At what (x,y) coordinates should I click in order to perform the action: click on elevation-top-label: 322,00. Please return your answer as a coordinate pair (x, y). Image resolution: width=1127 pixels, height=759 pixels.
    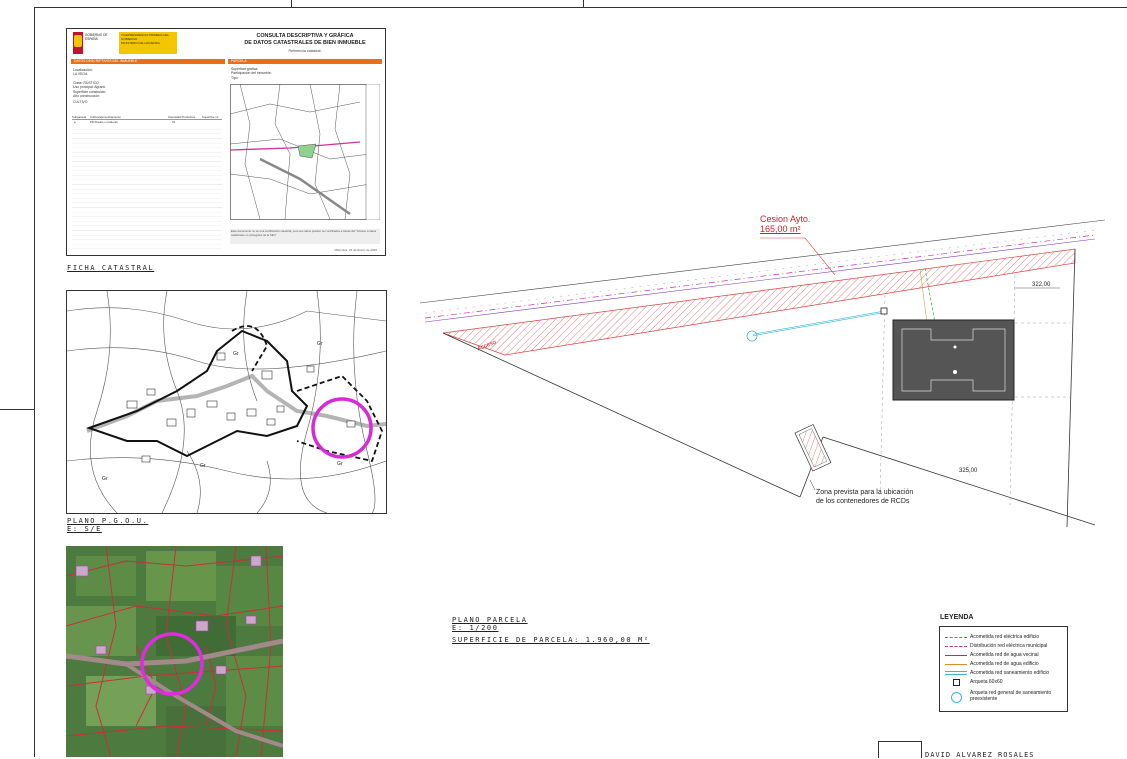
    Looking at the image, I should click on (1041, 285).